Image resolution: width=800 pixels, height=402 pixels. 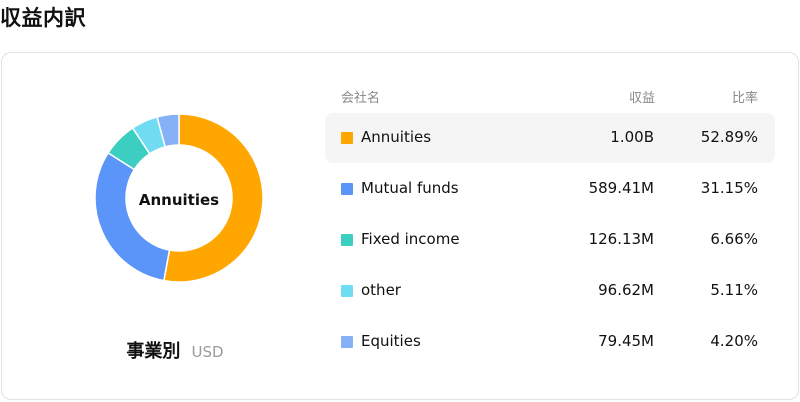 What do you see at coordinates (550, 342) in the screenshot?
I see `table-row-equities: Equities 79.45M 4.20%` at bounding box center [550, 342].